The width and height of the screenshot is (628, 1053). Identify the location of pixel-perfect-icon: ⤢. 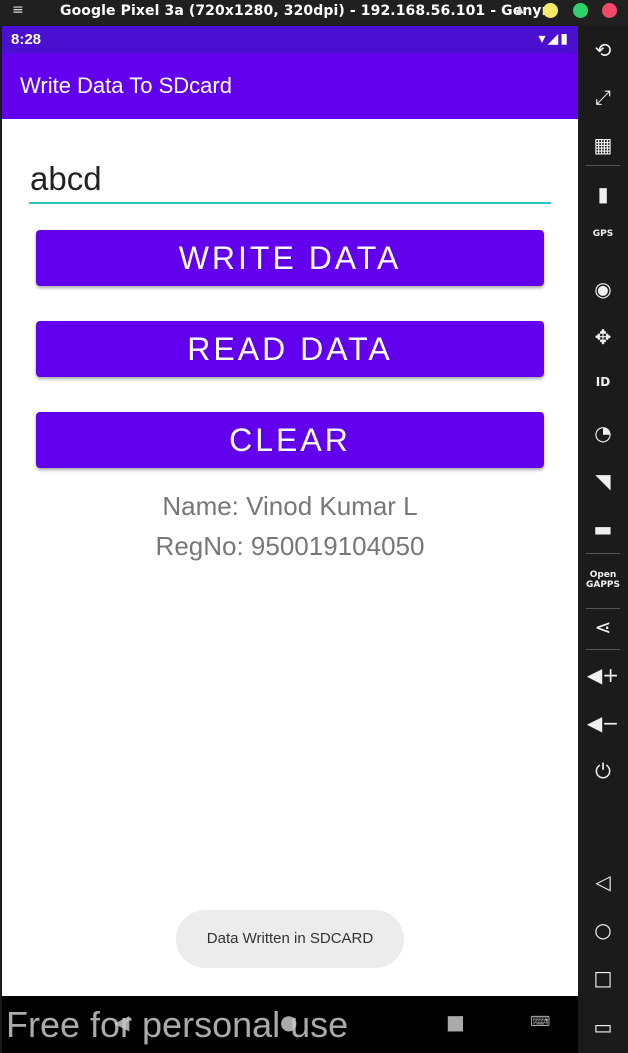
(603, 97).